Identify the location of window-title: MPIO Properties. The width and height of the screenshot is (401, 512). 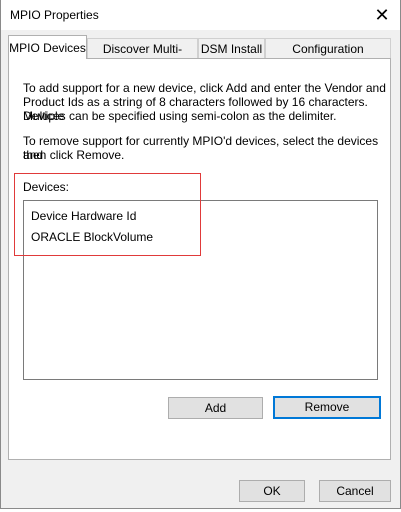
(54, 15).